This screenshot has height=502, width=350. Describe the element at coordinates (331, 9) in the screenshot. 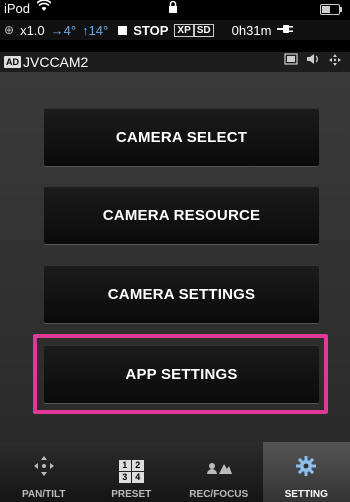

I see `battery-icon` at that location.